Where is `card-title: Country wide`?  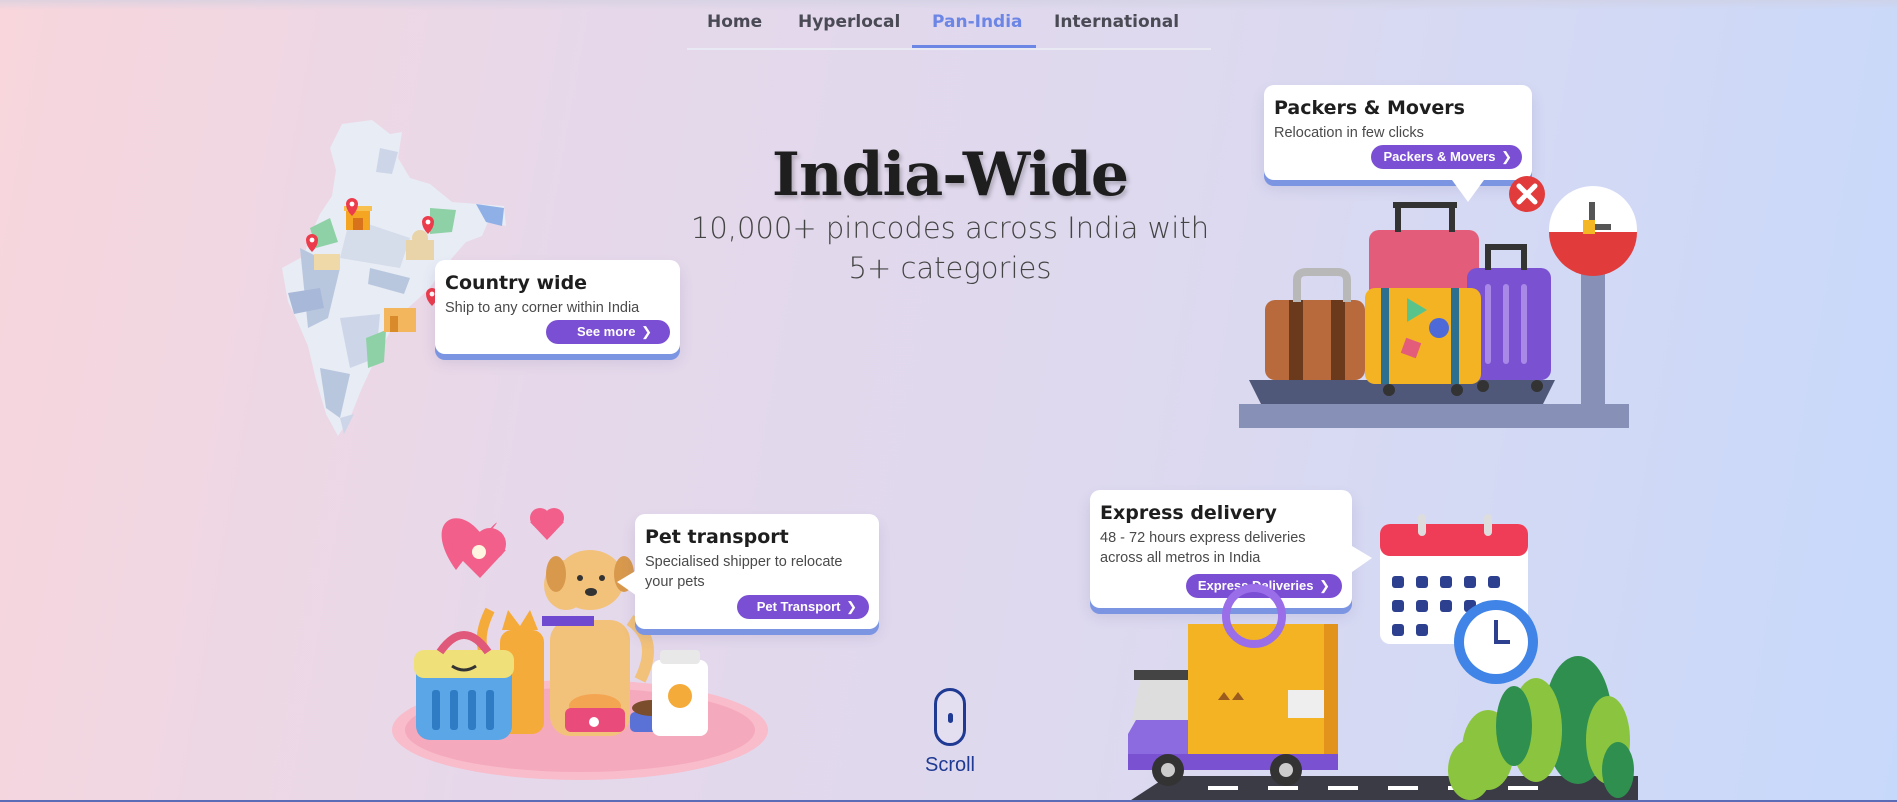 card-title: Country wide is located at coordinates (516, 283).